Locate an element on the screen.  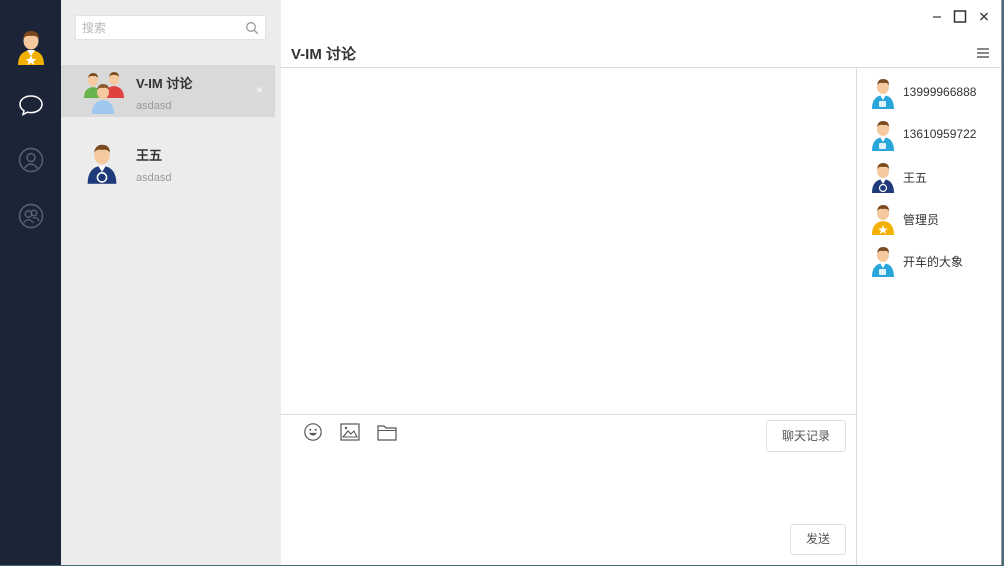
member-item: 13610959722 is located at coordinates (932, 136).